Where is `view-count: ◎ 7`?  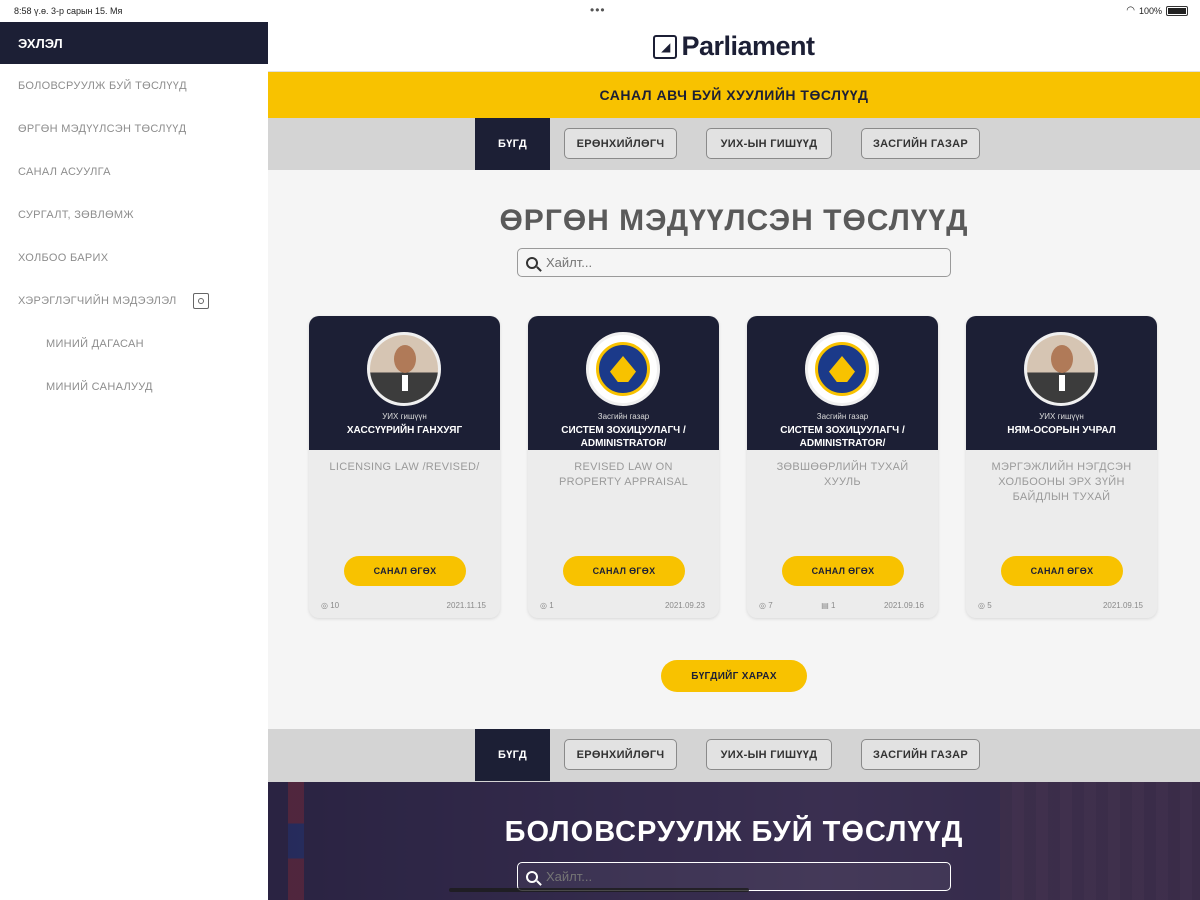 view-count: ◎ 7 is located at coordinates (766, 605).